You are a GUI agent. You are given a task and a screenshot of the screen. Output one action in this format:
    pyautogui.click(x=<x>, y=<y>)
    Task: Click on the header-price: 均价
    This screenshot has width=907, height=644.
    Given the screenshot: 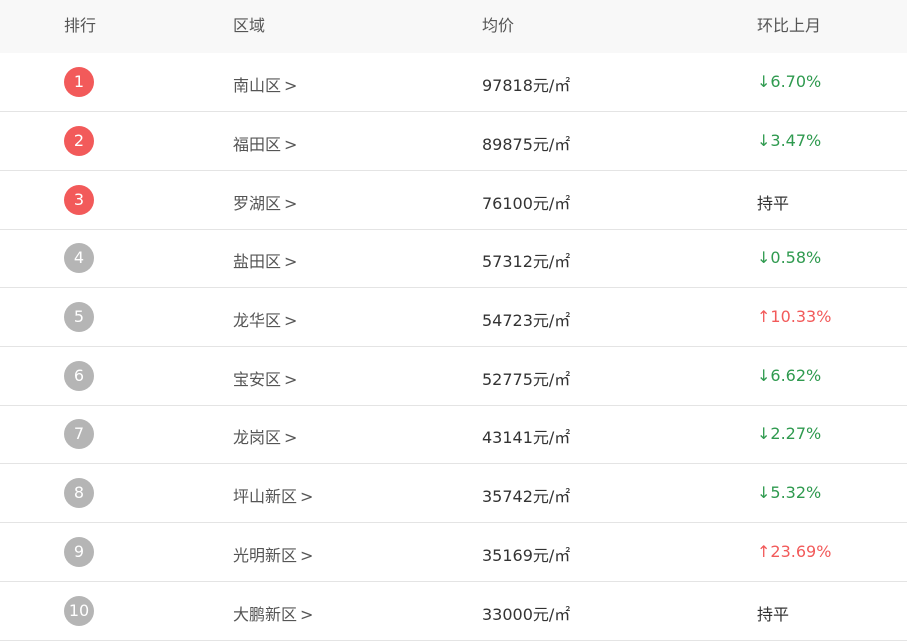 What is the action you would take?
    pyautogui.click(x=498, y=25)
    